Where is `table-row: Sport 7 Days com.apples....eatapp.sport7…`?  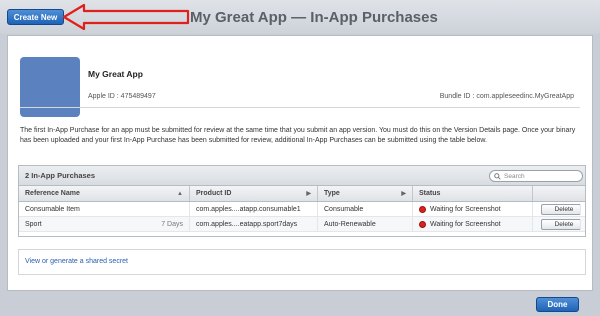 table-row: Sport 7 Days com.apples....eatapp.sport7… is located at coordinates (302, 224).